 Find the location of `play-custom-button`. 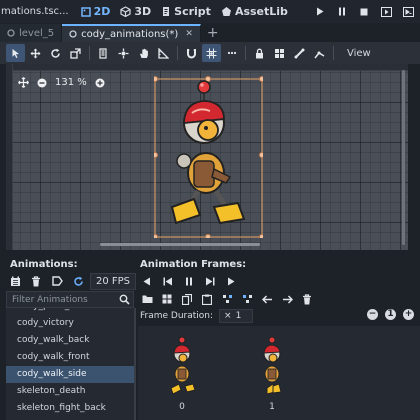

play-custom-button is located at coordinates (408, 12).